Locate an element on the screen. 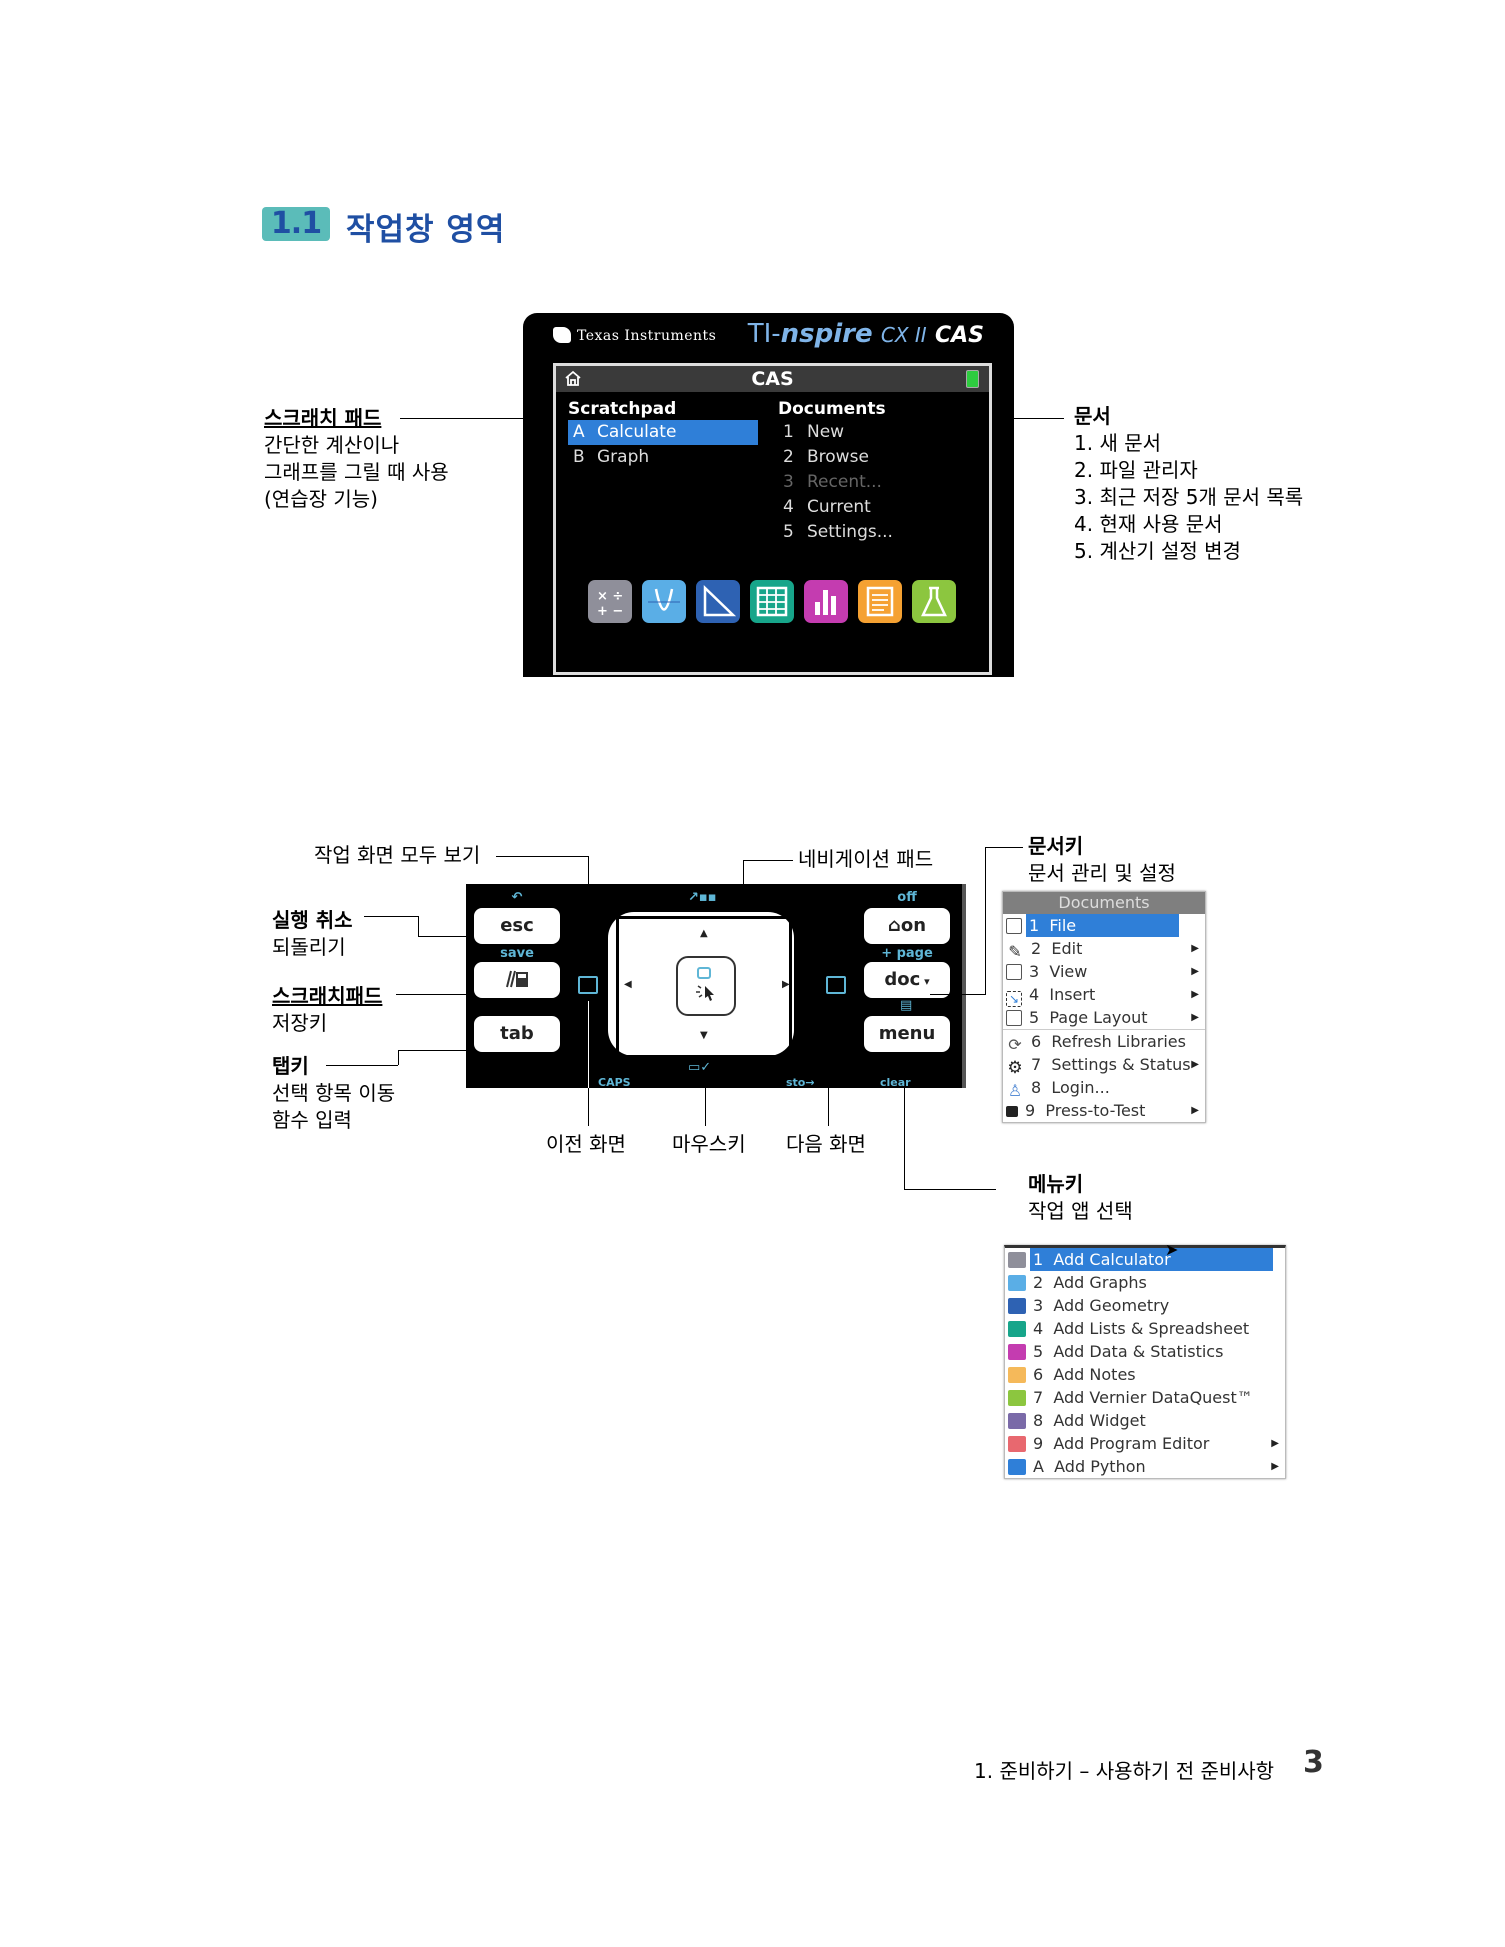 The image size is (1505, 1947). up-arrow-icon: ▲ is located at coordinates (704, 933).